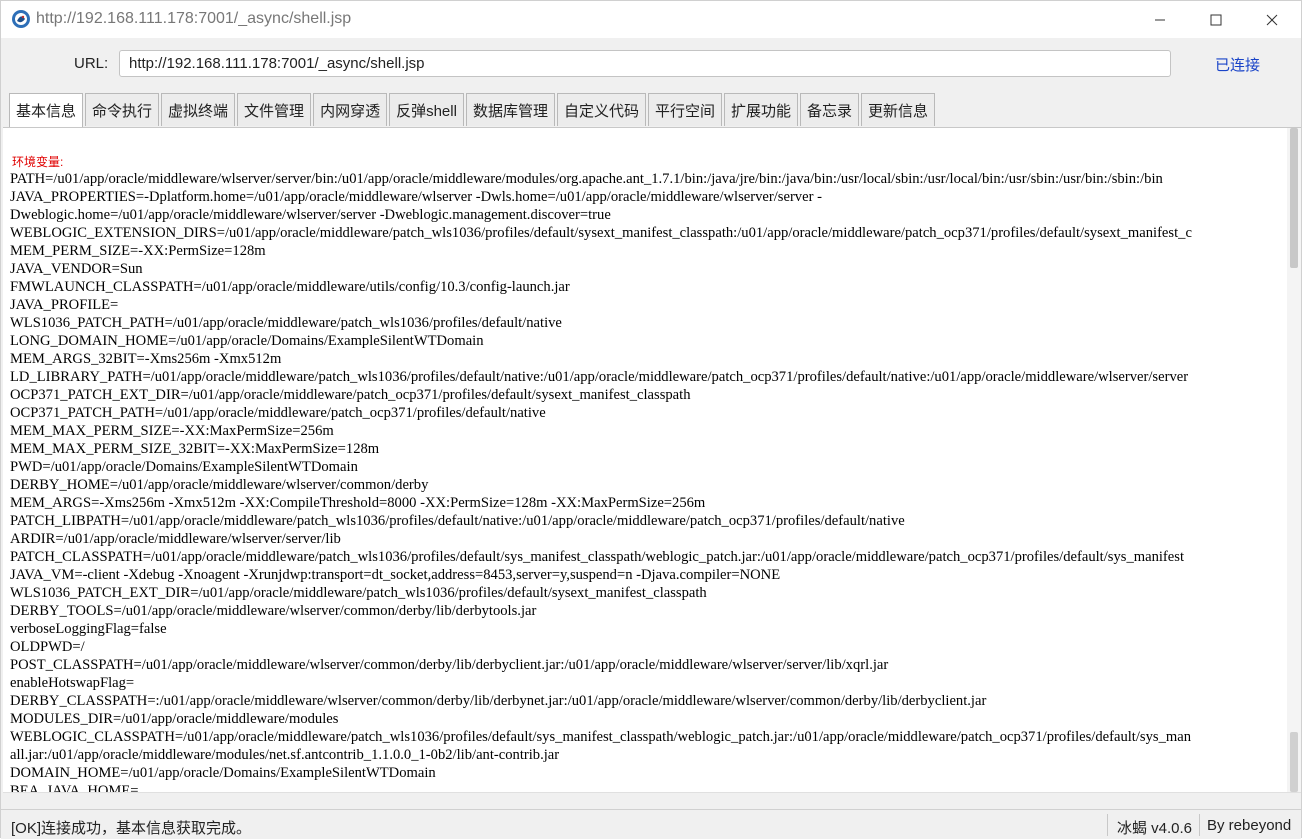  I want to click on vertical-scrollbar, so click(1294, 460).